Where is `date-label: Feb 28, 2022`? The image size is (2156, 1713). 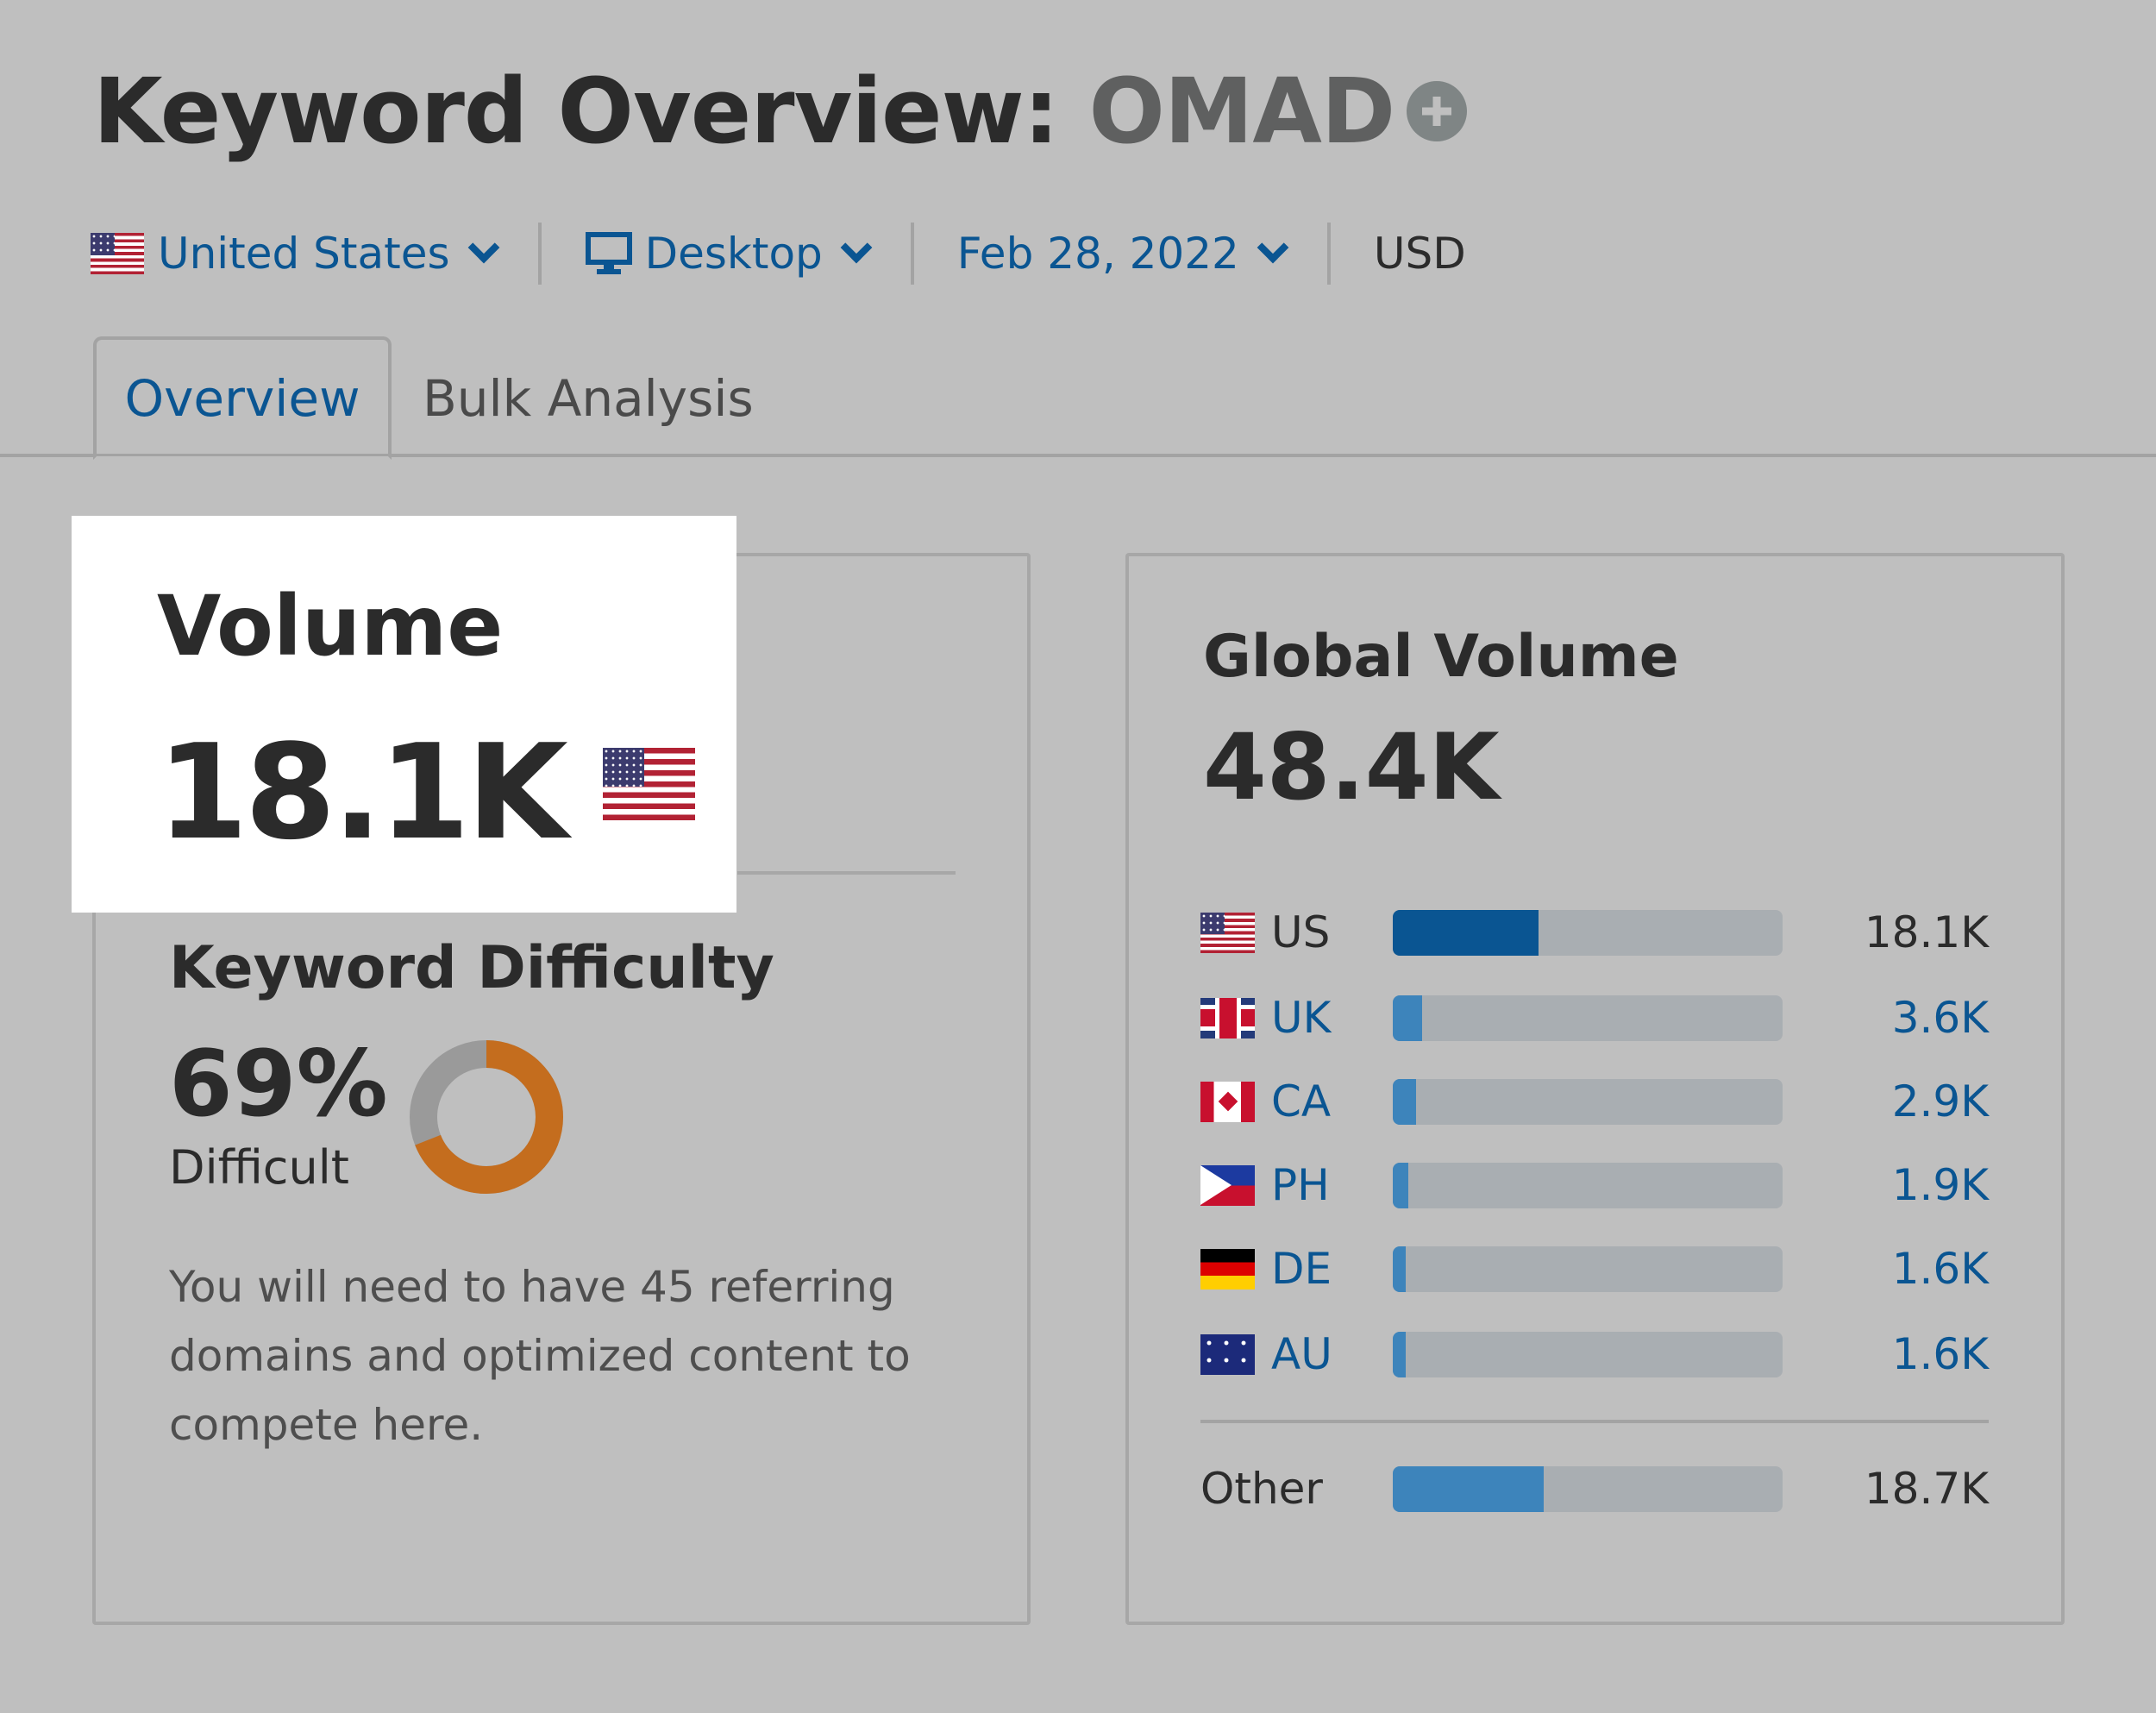
date-label: Feb 28, 2022 is located at coordinates (1097, 254).